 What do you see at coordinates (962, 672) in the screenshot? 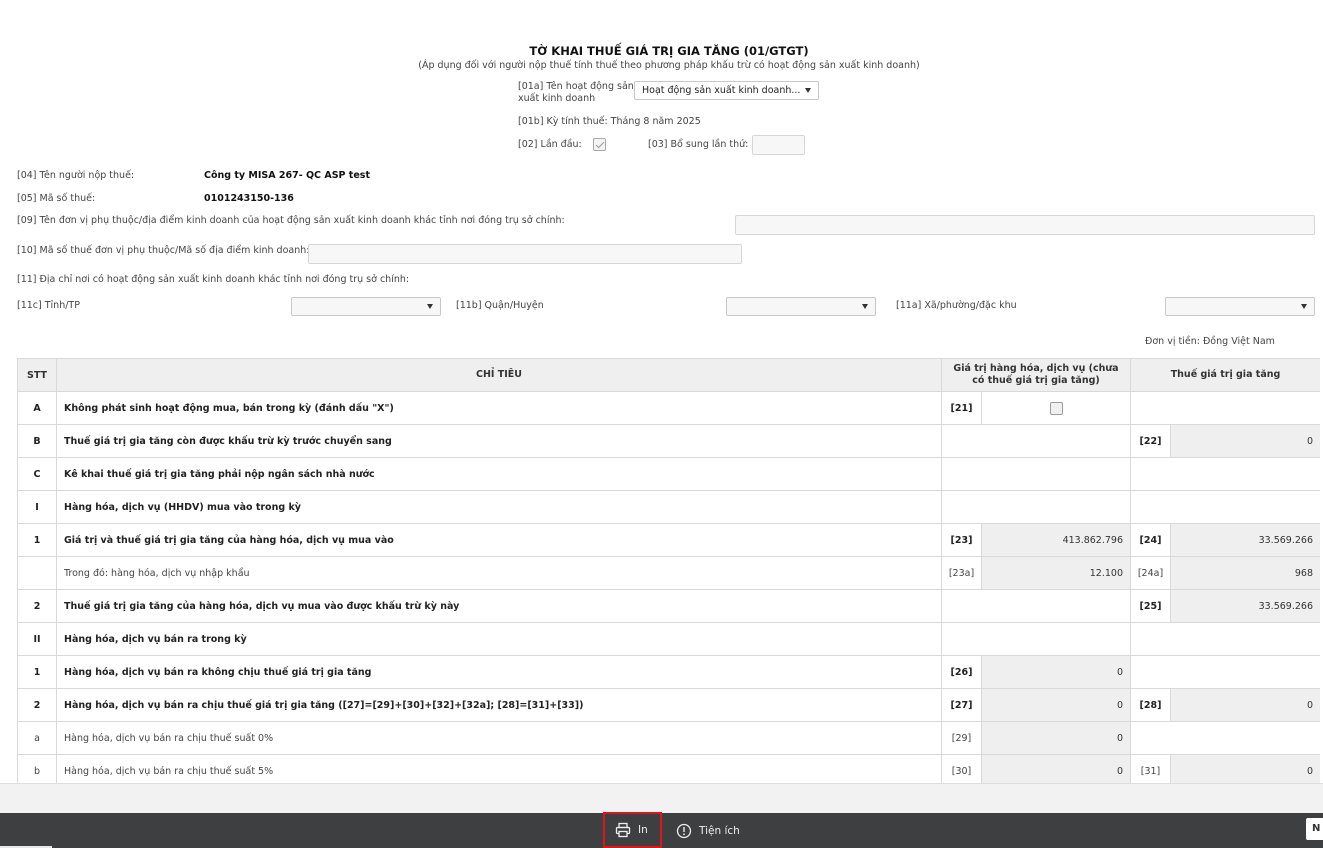
I see `value-code: [26]` at bounding box center [962, 672].